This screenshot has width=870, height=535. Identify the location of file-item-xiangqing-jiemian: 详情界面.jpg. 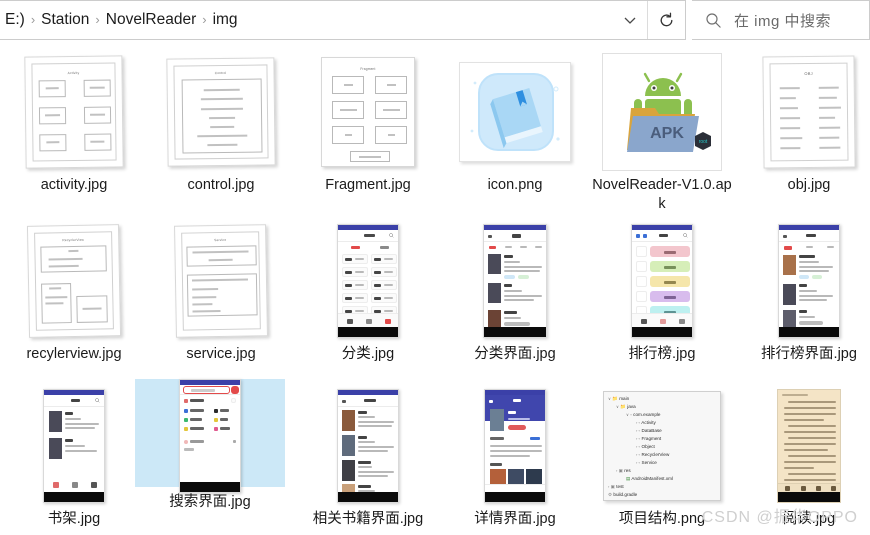
(515, 456).